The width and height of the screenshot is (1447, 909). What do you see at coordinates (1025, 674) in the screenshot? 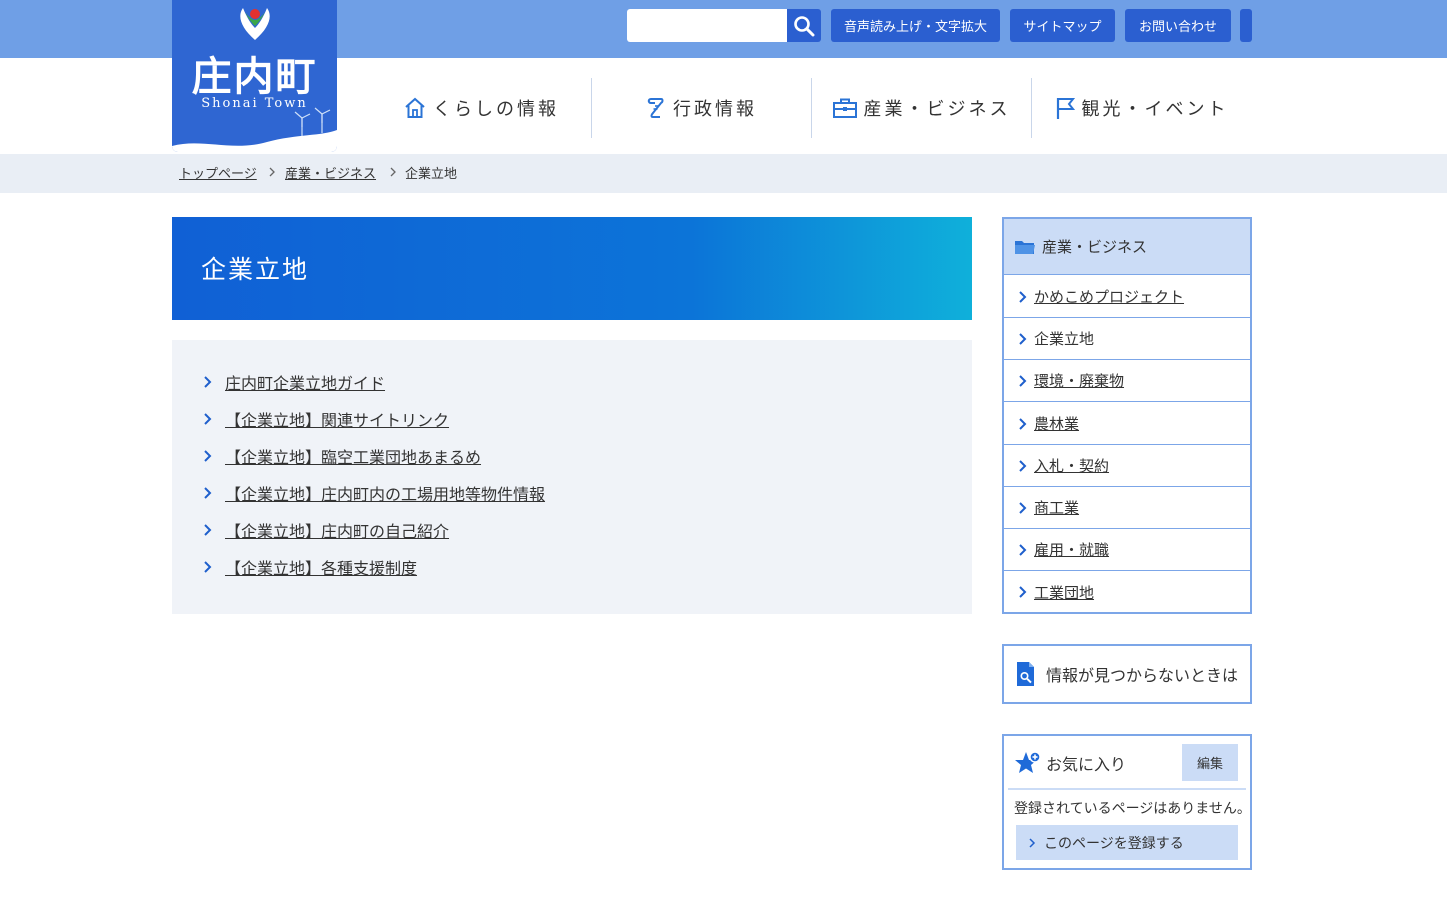
I see `document-search-icon` at bounding box center [1025, 674].